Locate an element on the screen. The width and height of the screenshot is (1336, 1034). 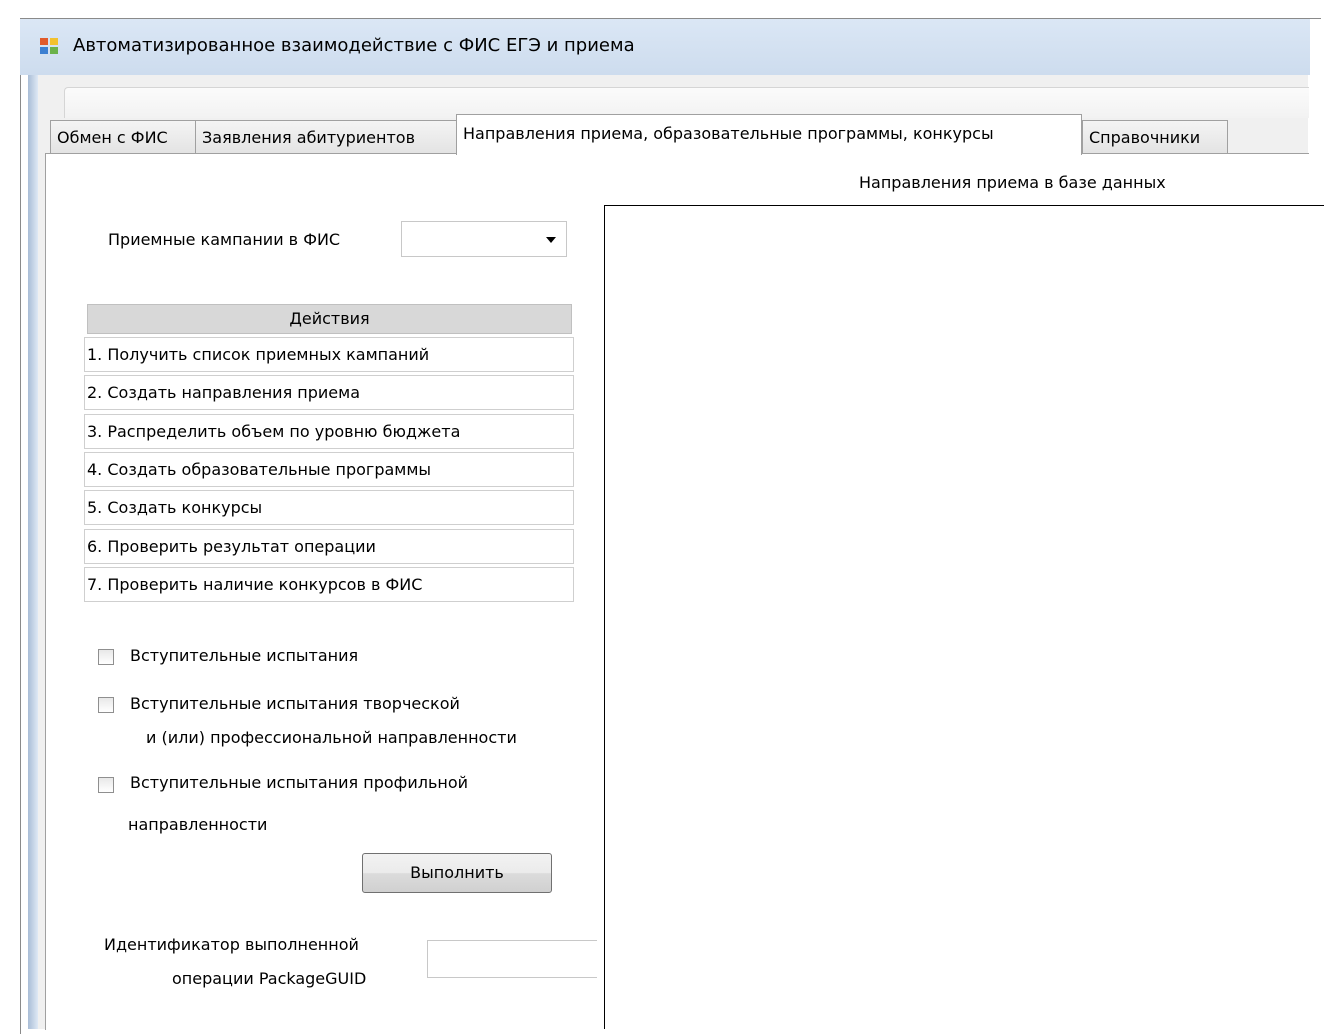
checkbox-profile-tests-label: Вступительные испытания профильной is located at coordinates (299, 782).